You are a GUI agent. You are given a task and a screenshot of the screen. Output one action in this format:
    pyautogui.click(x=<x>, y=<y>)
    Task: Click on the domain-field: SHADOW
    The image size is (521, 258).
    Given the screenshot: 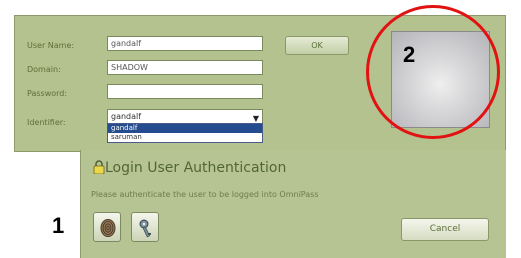 What is the action you would take?
    pyautogui.click(x=185, y=67)
    